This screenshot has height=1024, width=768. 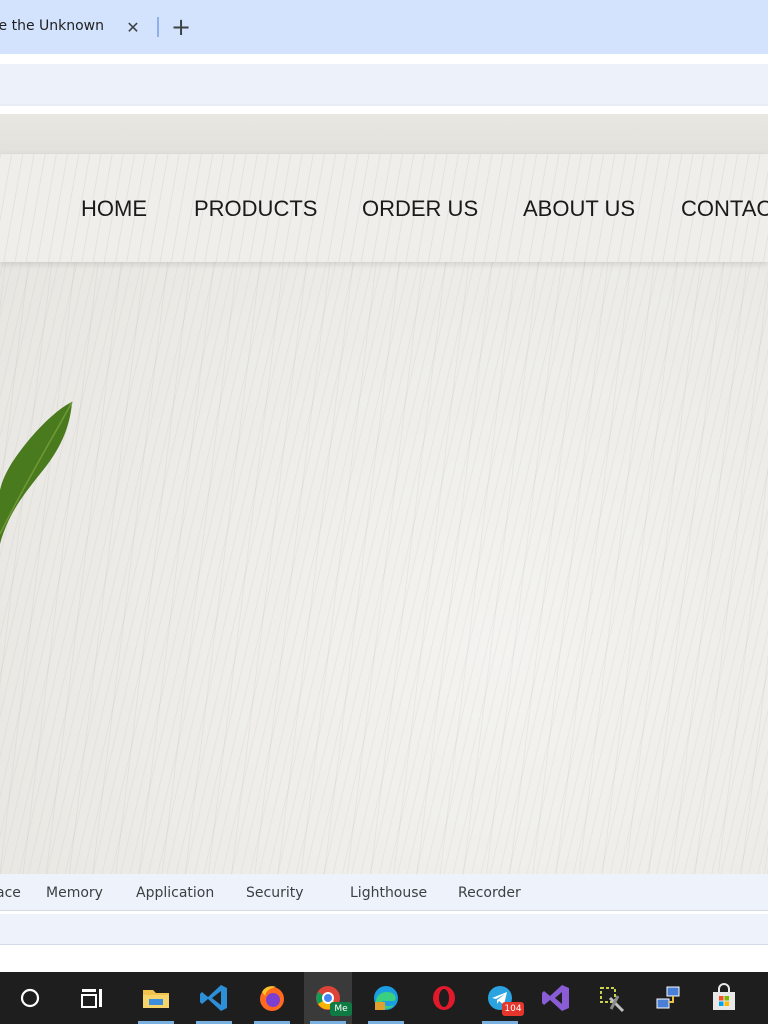 I want to click on windows-taskbar: Me 104, so click(x=384, y=998).